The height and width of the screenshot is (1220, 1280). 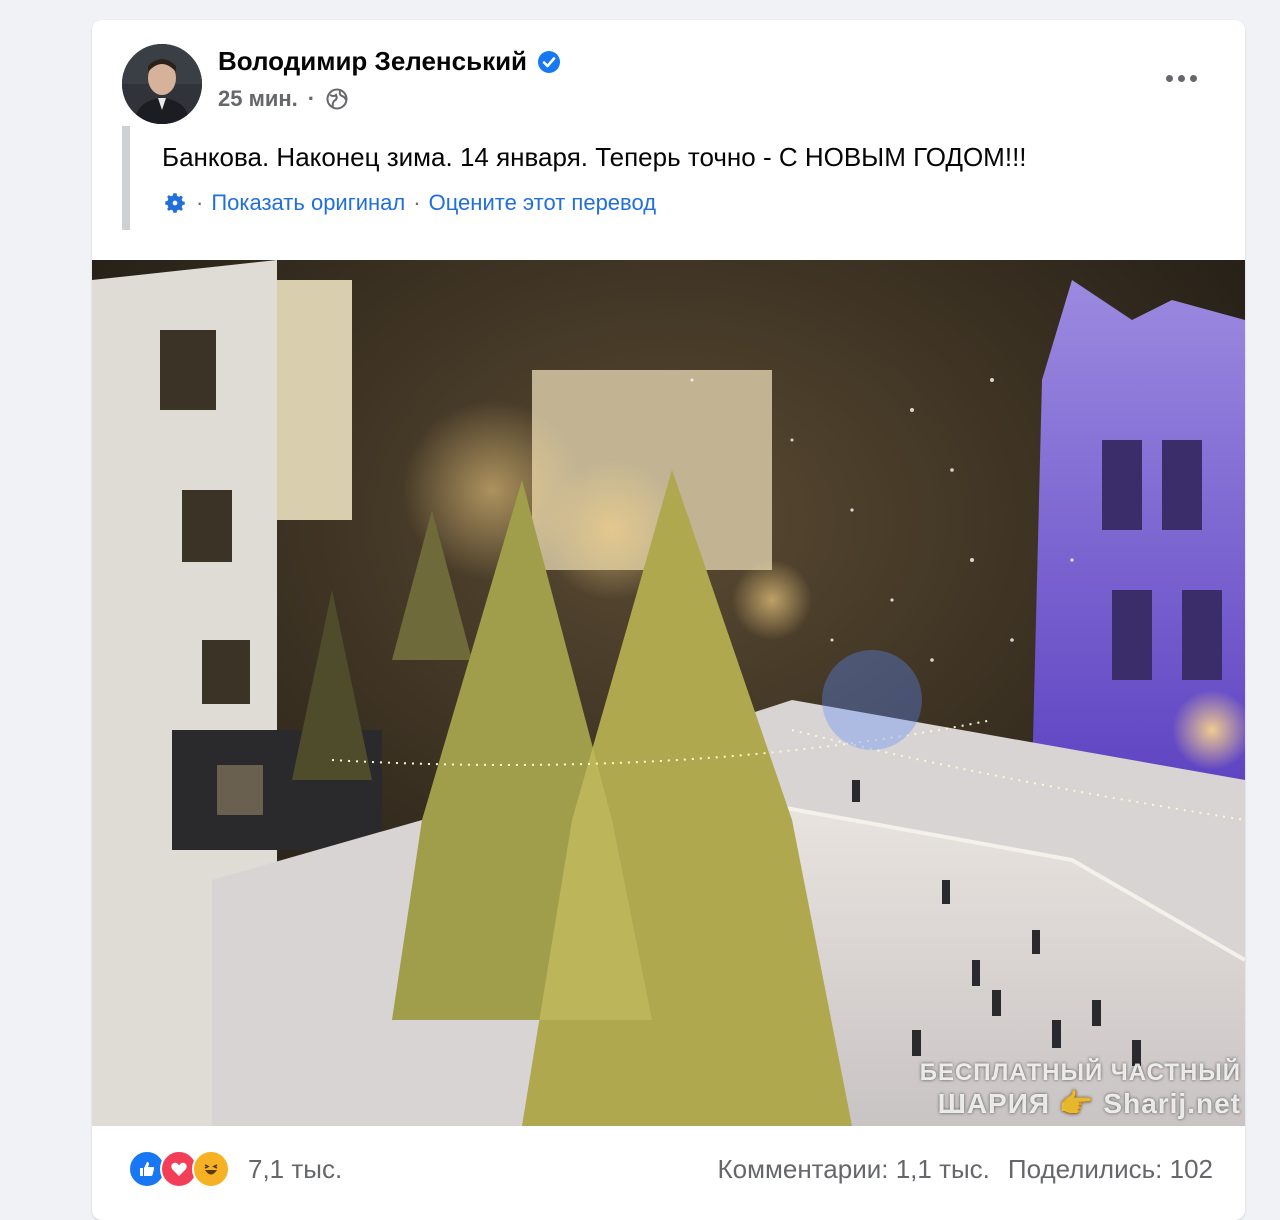 I want to click on heart-glyph, so click(x=179, y=1169).